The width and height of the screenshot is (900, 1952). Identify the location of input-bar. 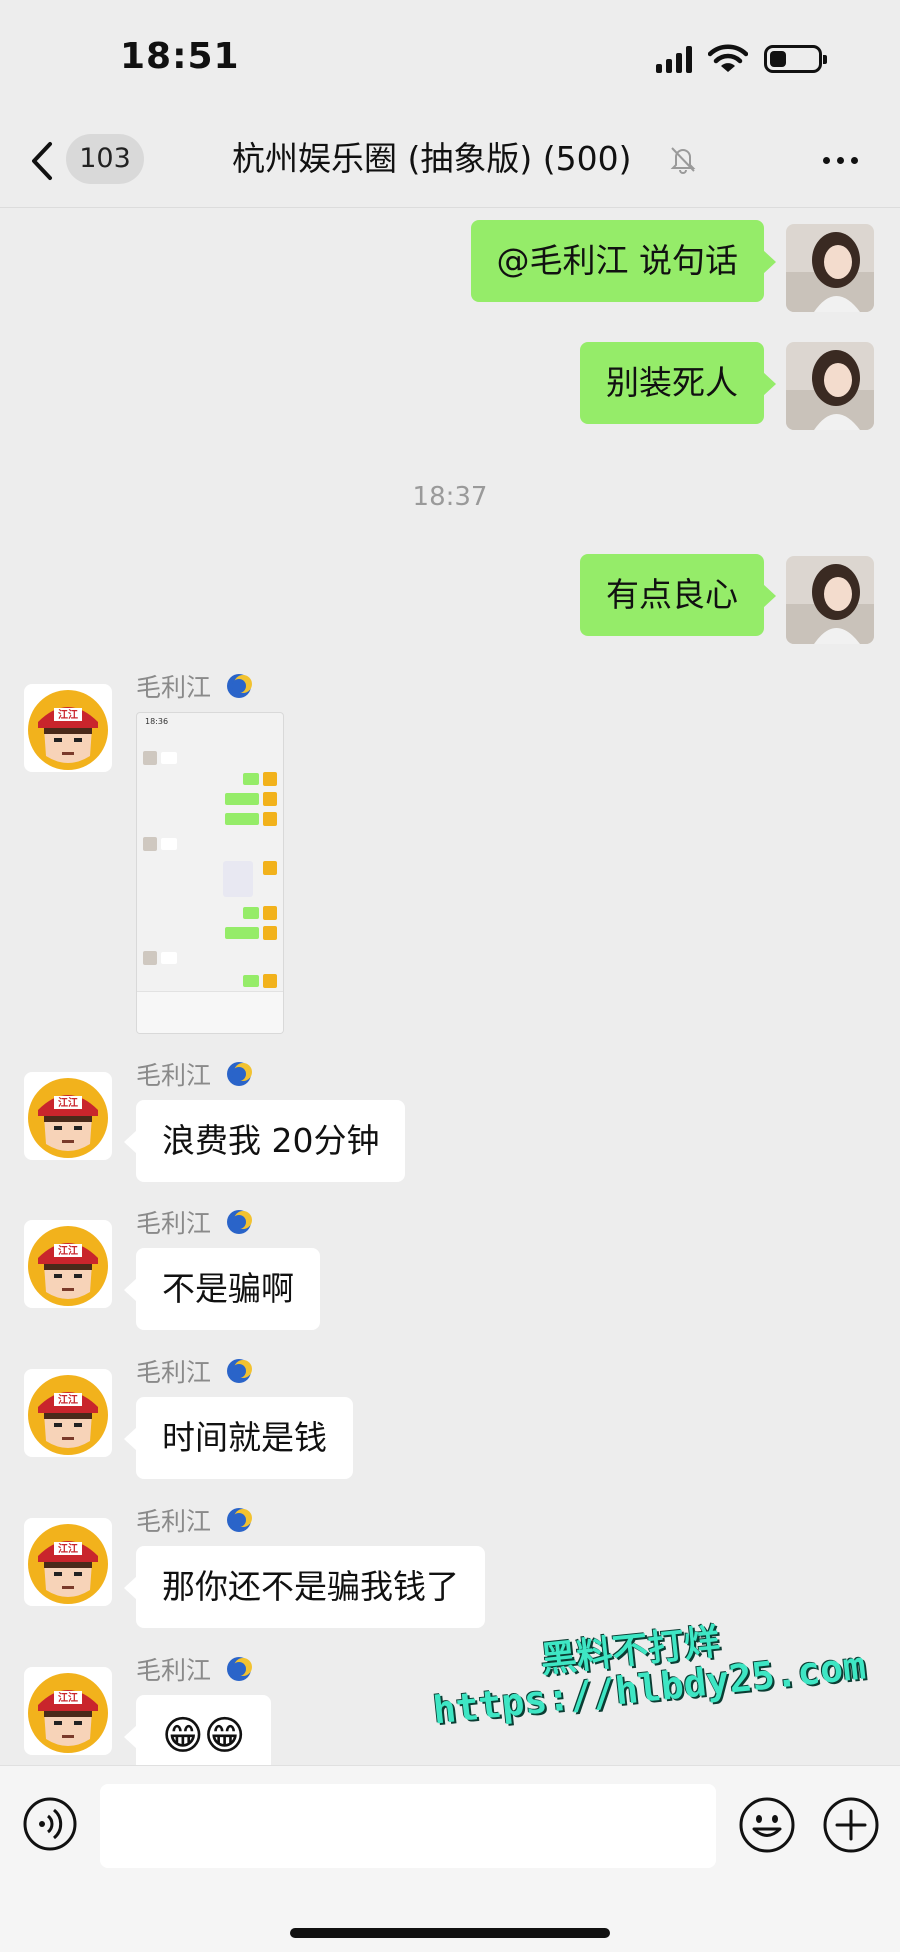
(450, 1858).